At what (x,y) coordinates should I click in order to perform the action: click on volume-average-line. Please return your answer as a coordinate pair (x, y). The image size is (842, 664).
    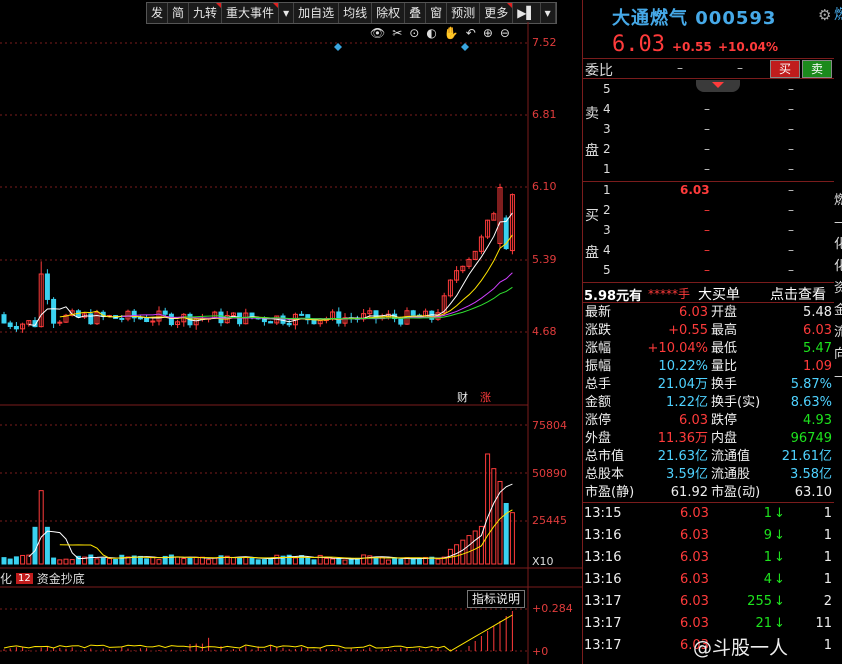
    Looking at the image, I should click on (270, 521).